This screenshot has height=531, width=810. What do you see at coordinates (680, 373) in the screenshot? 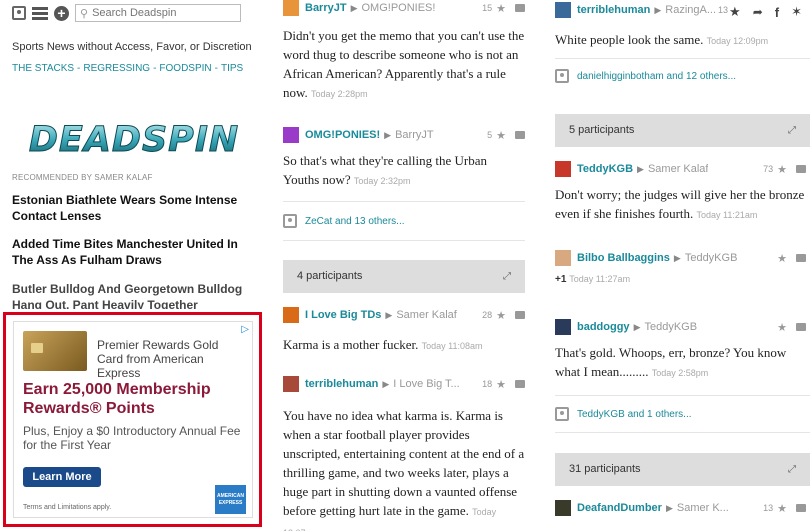
I see `timestamp: Today 2:58pm` at bounding box center [680, 373].